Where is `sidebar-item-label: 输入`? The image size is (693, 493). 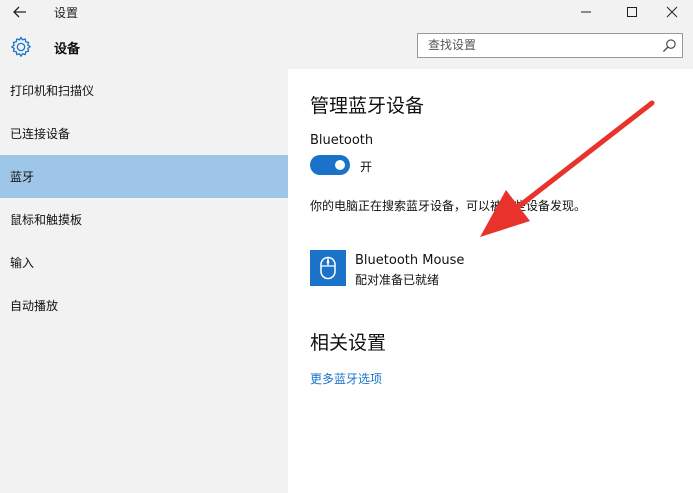 sidebar-item-label: 输入 is located at coordinates (22, 263).